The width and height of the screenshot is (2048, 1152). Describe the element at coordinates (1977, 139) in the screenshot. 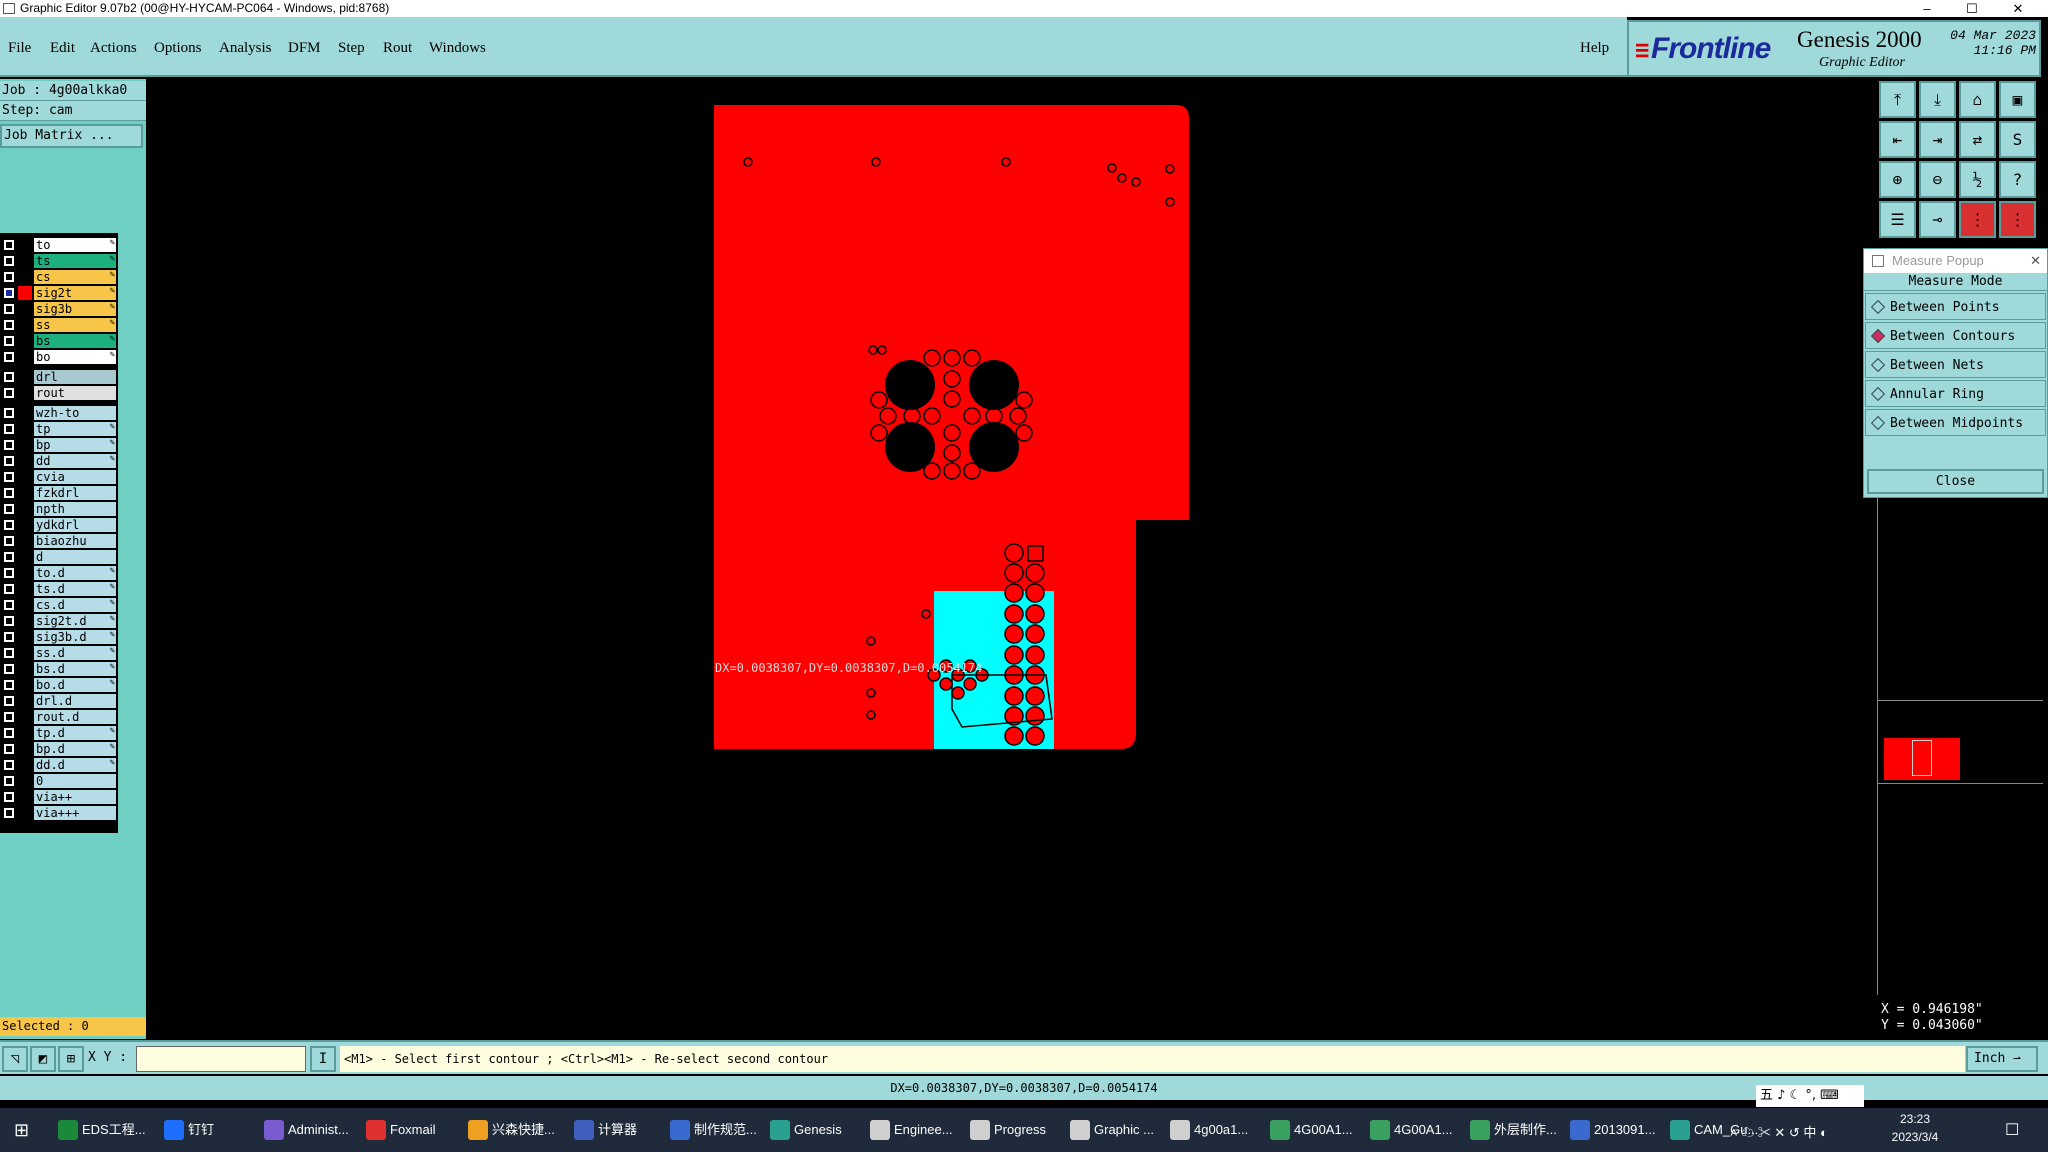

I see `mirror-icon: ⇄` at that location.